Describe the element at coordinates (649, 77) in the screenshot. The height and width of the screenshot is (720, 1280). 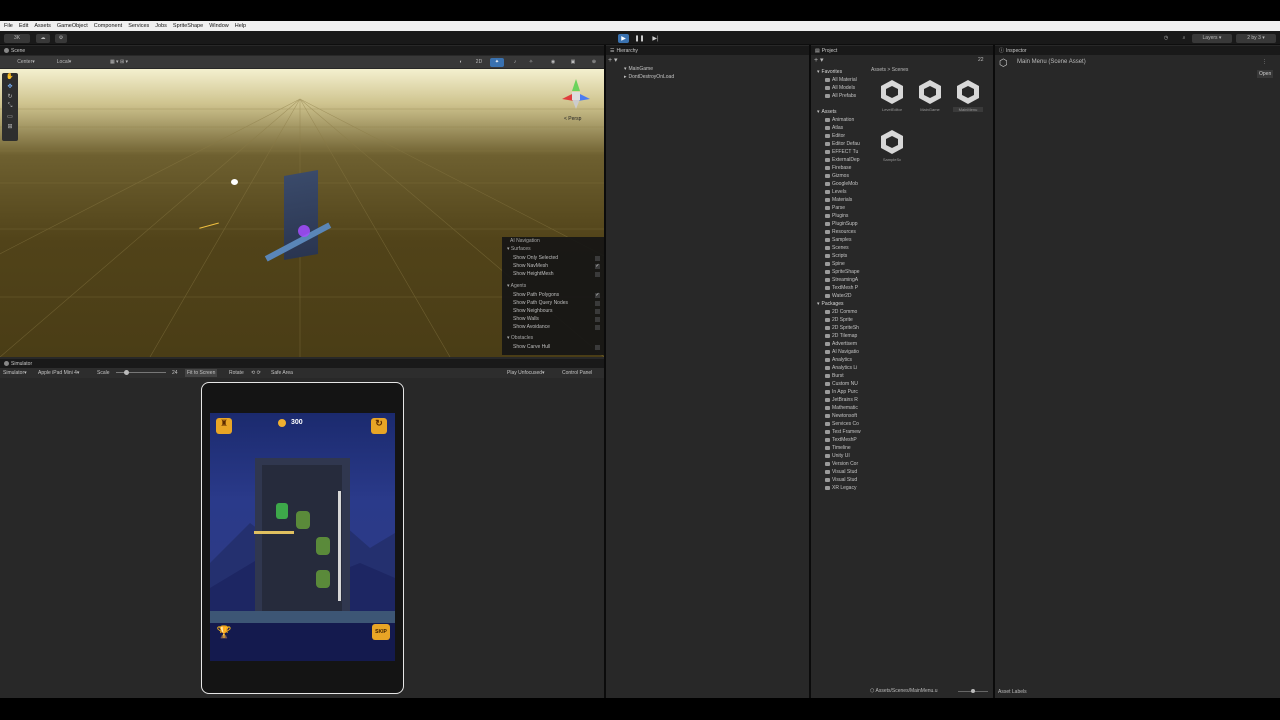
I see `hierarchy-item-dontdestroyonload: ▸ DontDestroyOnLoad` at that location.